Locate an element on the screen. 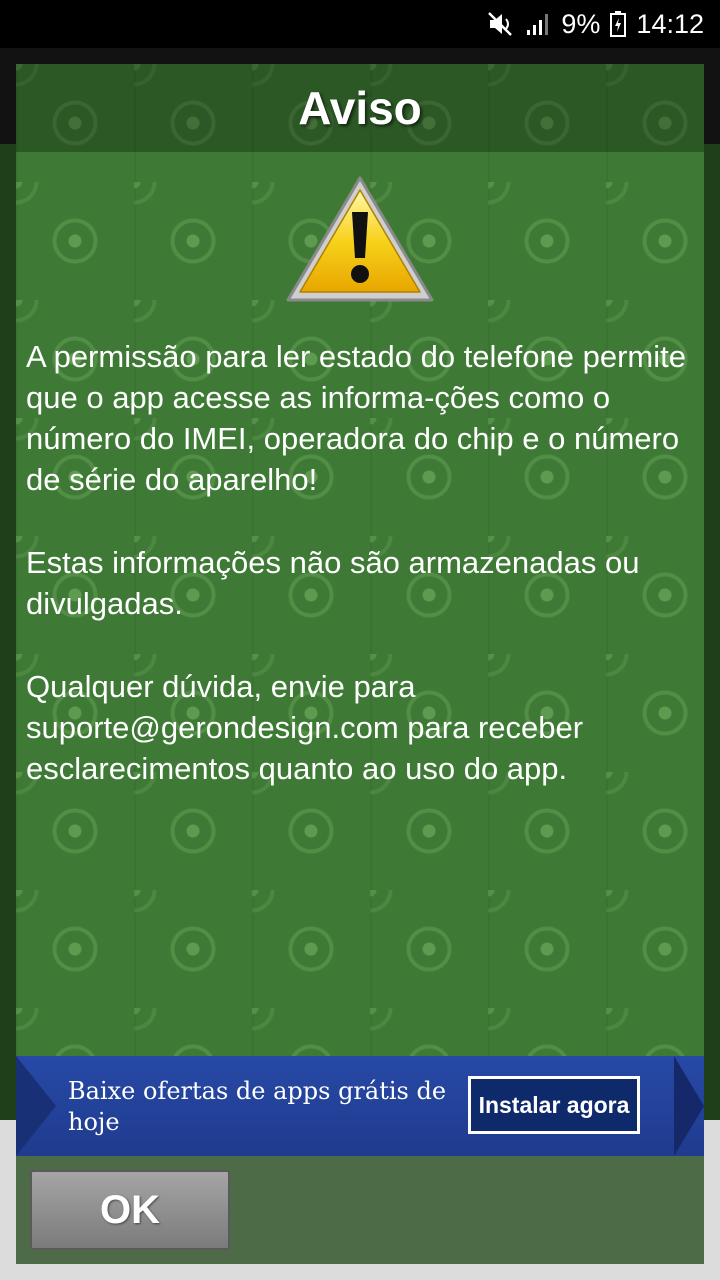 This screenshot has width=720, height=1280. battery-percent: 9% is located at coordinates (581, 23).